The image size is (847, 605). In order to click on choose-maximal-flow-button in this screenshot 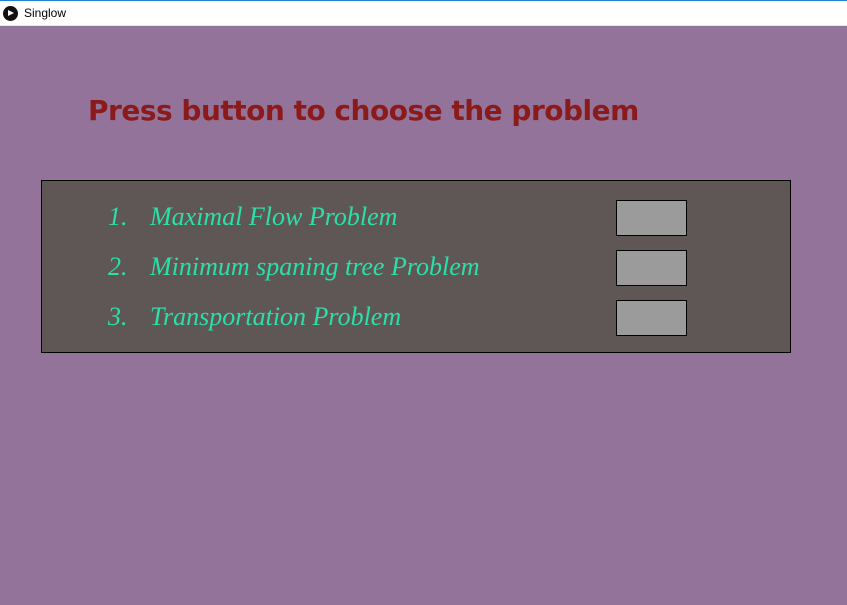, I will do `click(651, 218)`.